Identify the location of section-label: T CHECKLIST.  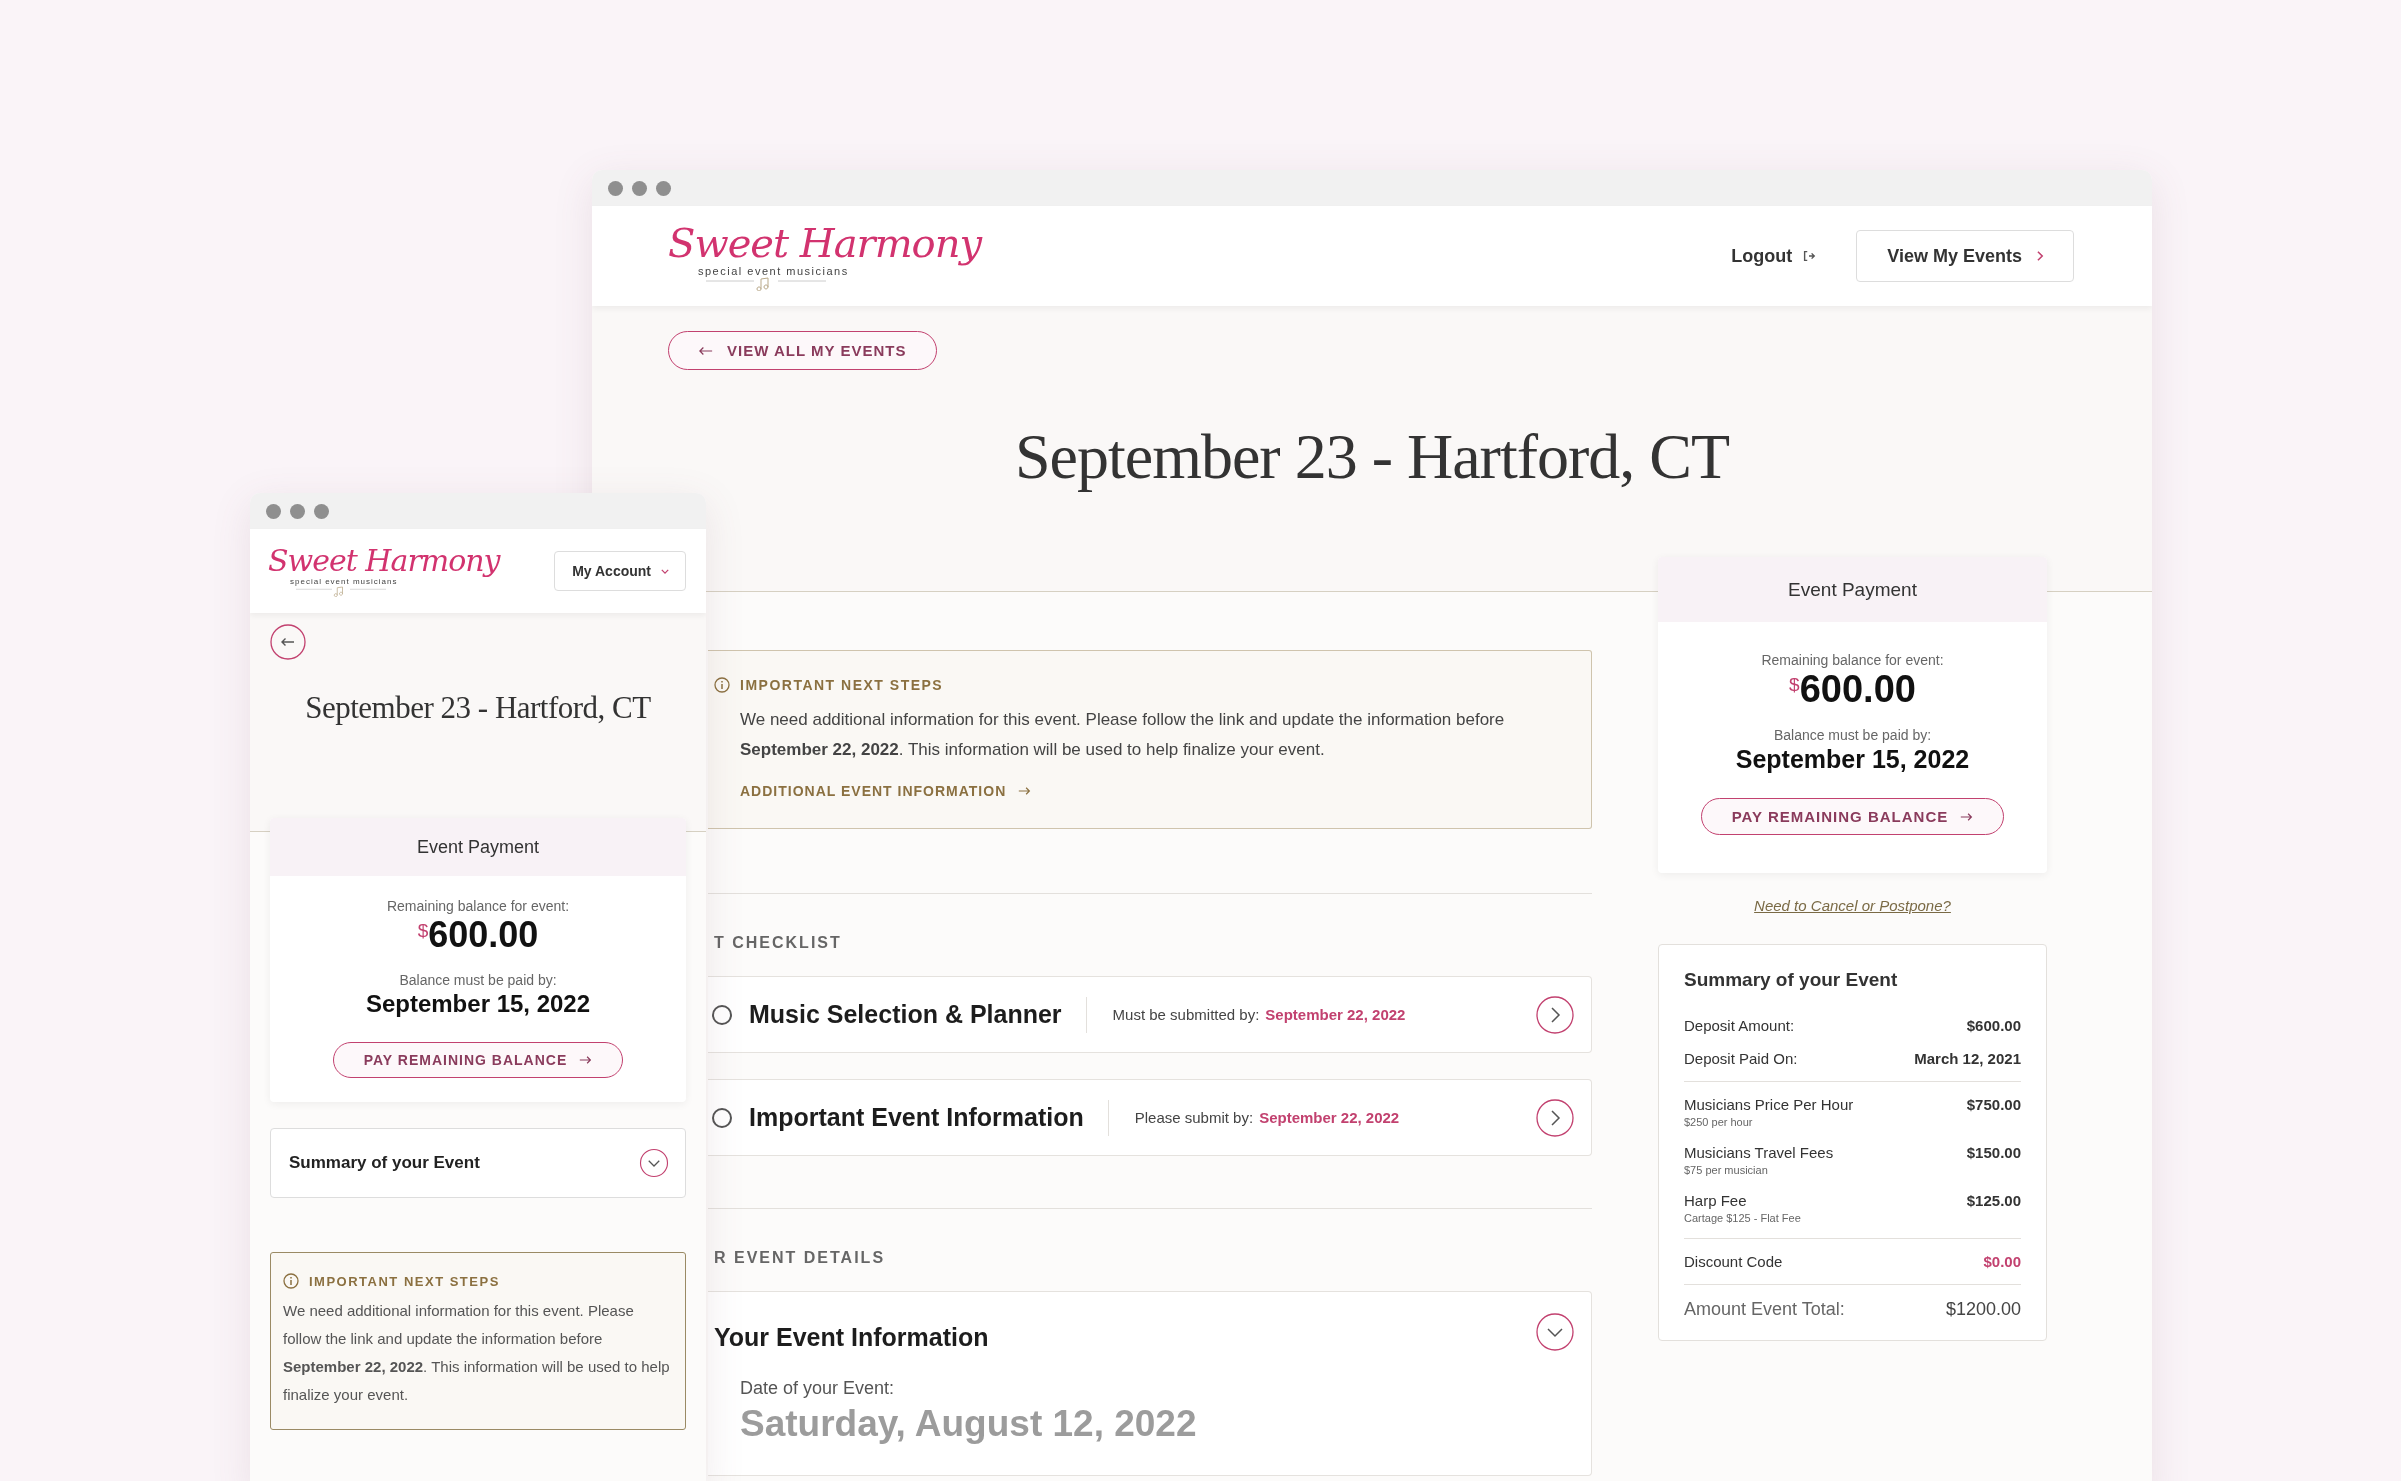
(778, 943).